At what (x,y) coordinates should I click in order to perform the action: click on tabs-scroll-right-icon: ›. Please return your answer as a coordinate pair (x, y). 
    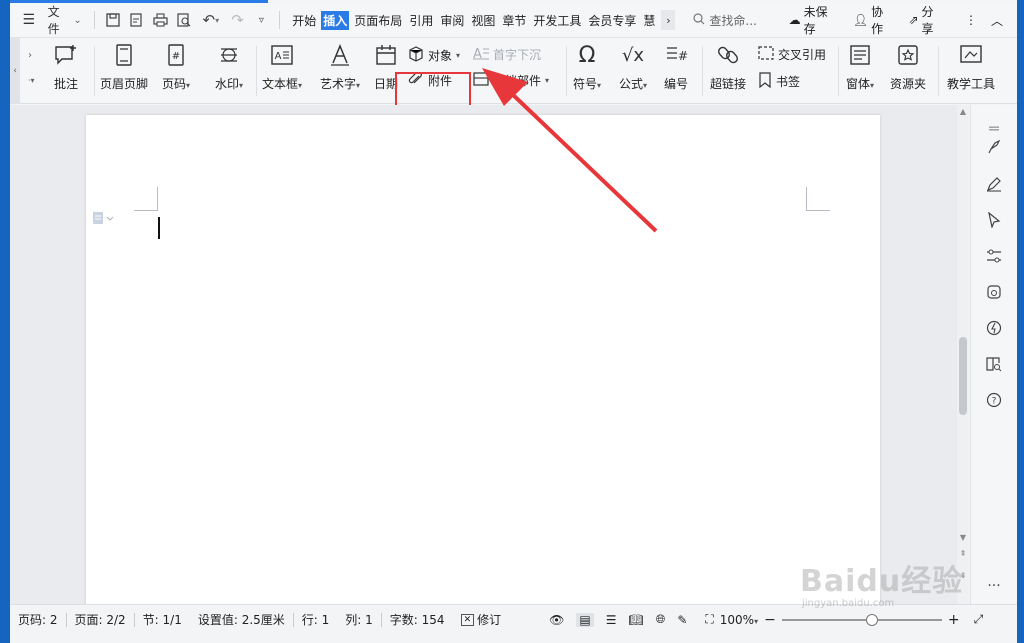
    Looking at the image, I should click on (668, 20).